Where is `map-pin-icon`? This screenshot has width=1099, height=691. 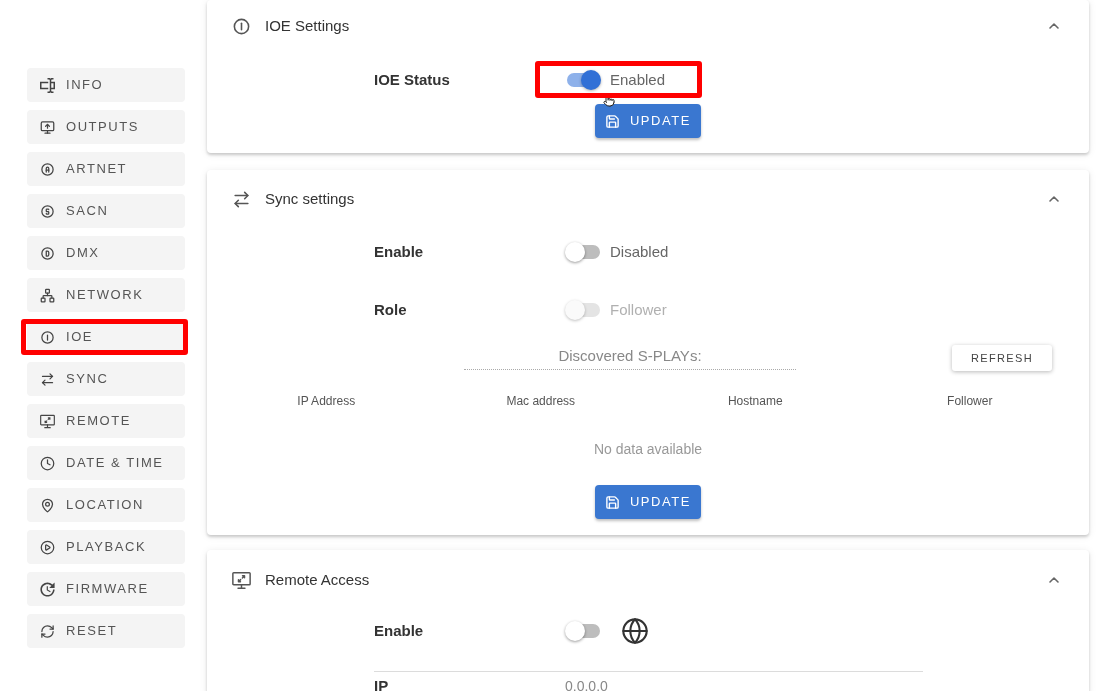
map-pin-icon is located at coordinates (47, 505).